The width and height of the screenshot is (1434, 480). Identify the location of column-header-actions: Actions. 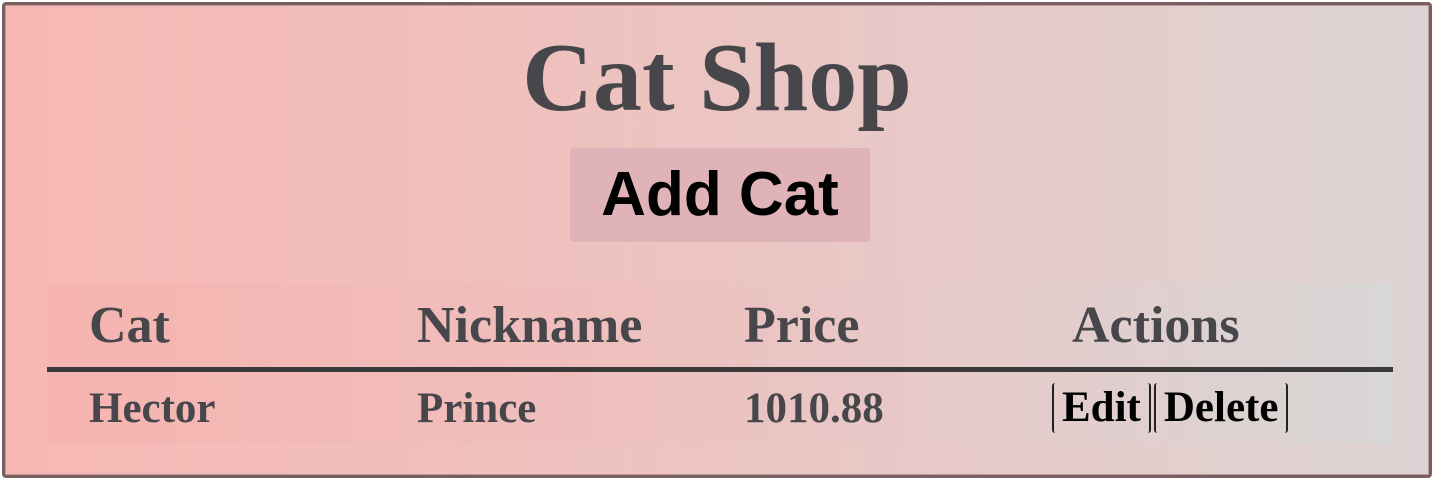
(1211, 327).